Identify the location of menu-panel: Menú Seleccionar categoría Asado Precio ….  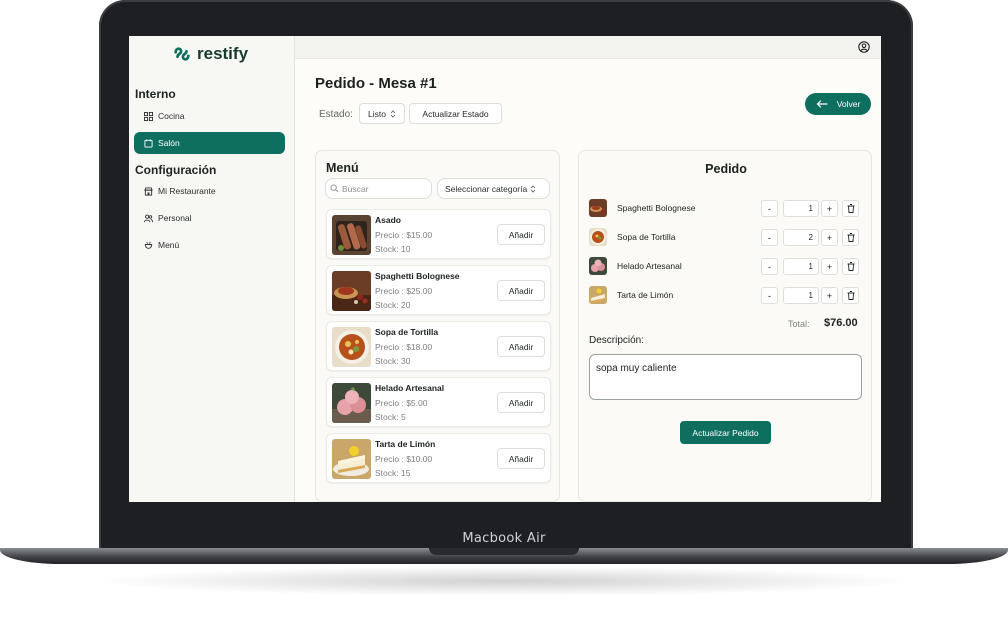
(437, 326).